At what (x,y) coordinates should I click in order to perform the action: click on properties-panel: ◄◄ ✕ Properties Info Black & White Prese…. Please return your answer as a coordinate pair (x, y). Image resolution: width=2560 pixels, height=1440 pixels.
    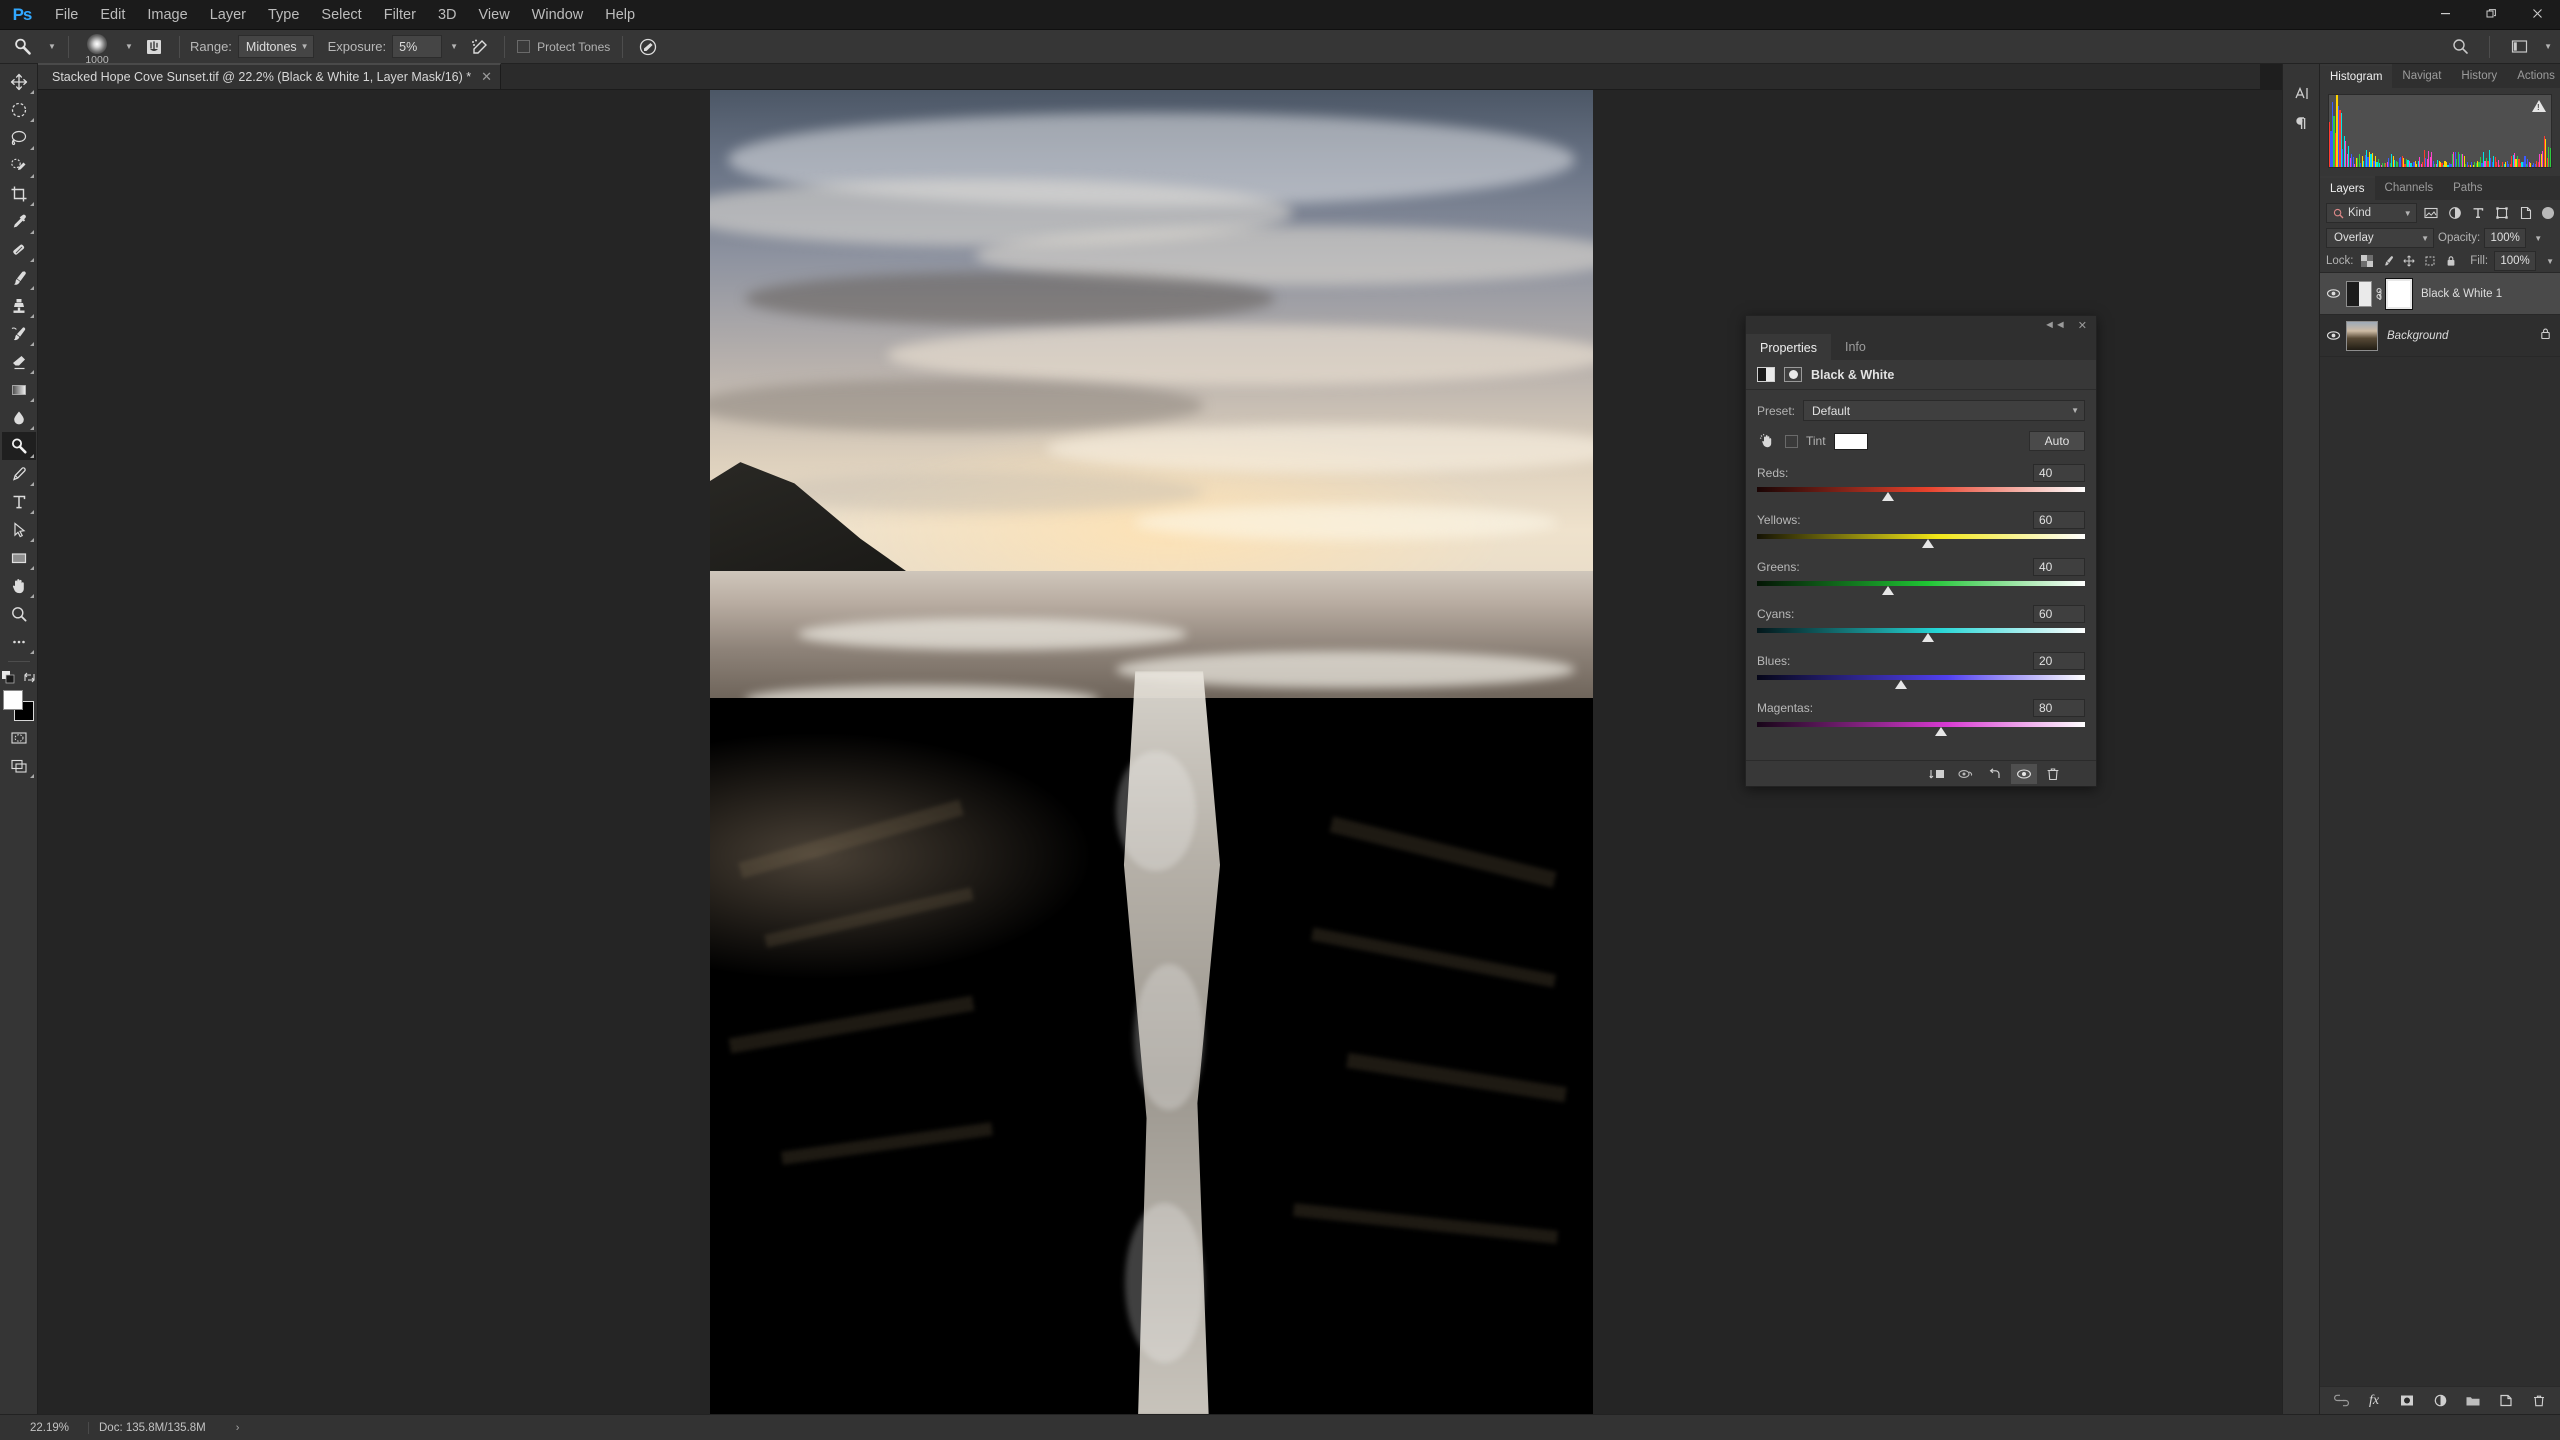
    Looking at the image, I should click on (1921, 551).